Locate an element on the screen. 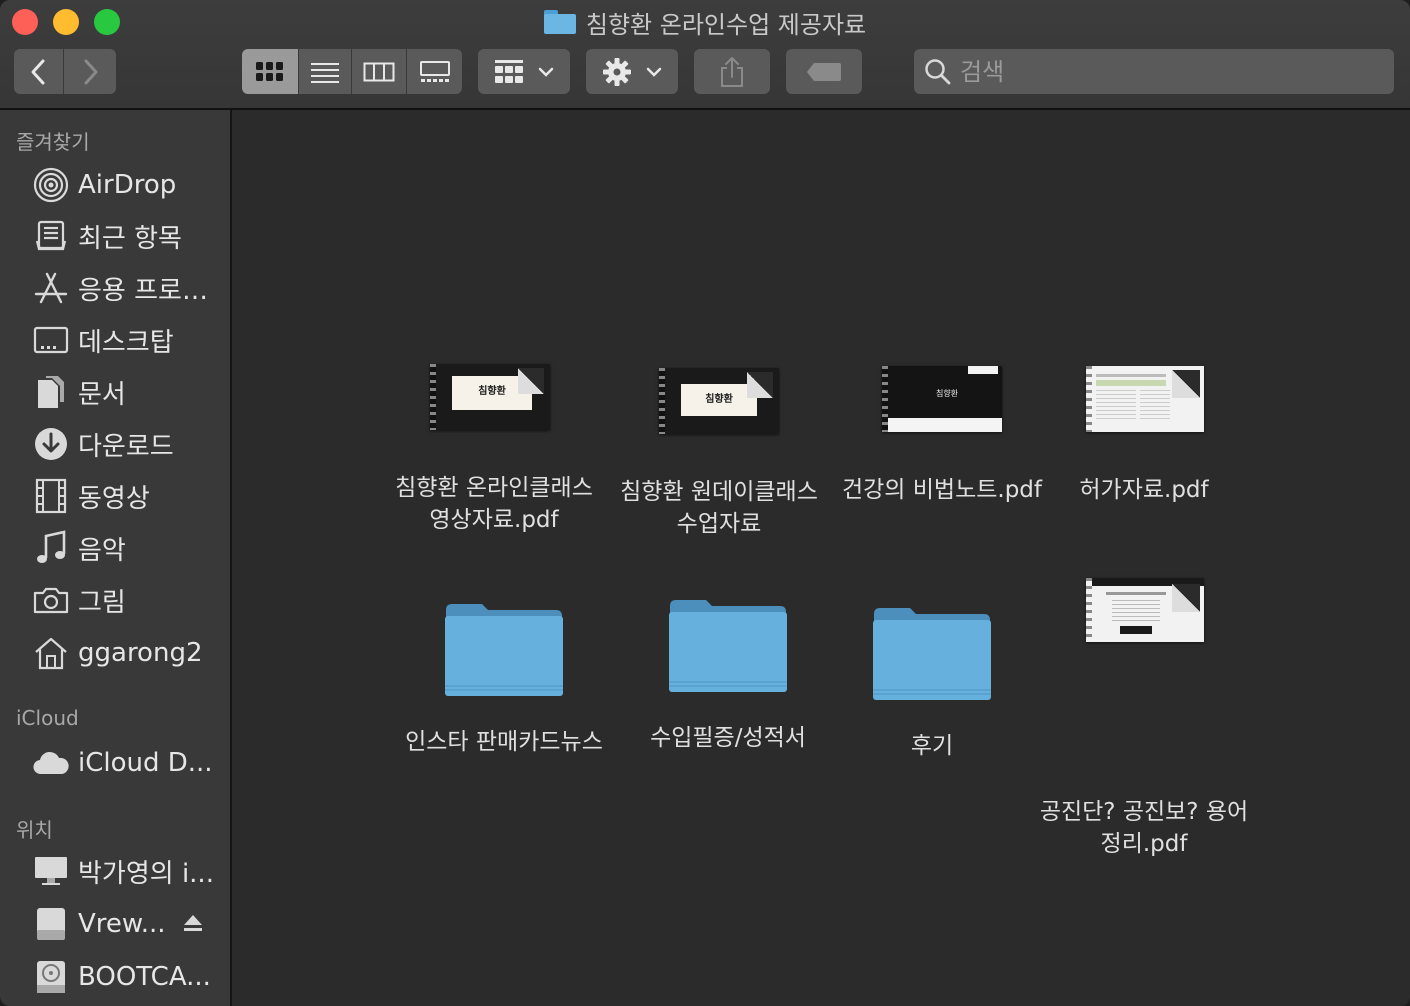  file-name: 침향환 온라인클래스 영상자료.pdf is located at coordinates (494, 504).